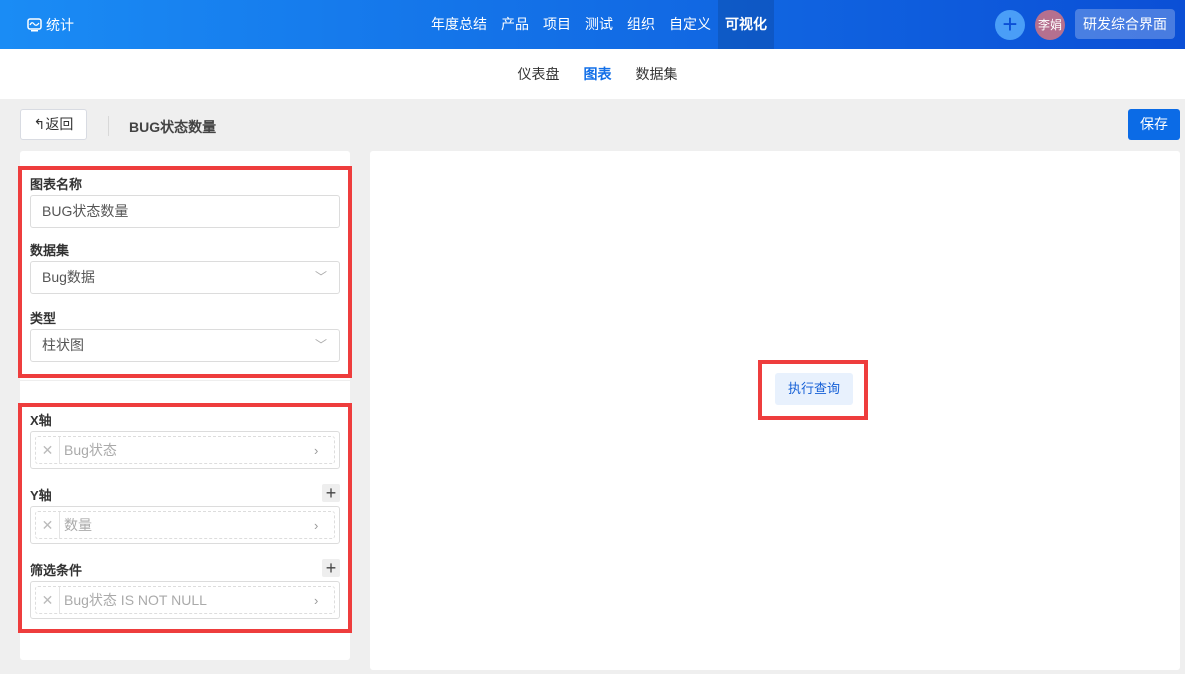 The image size is (1185, 674). Describe the element at coordinates (641, 24) in the screenshot. I see `nav-organization: 组织` at that location.